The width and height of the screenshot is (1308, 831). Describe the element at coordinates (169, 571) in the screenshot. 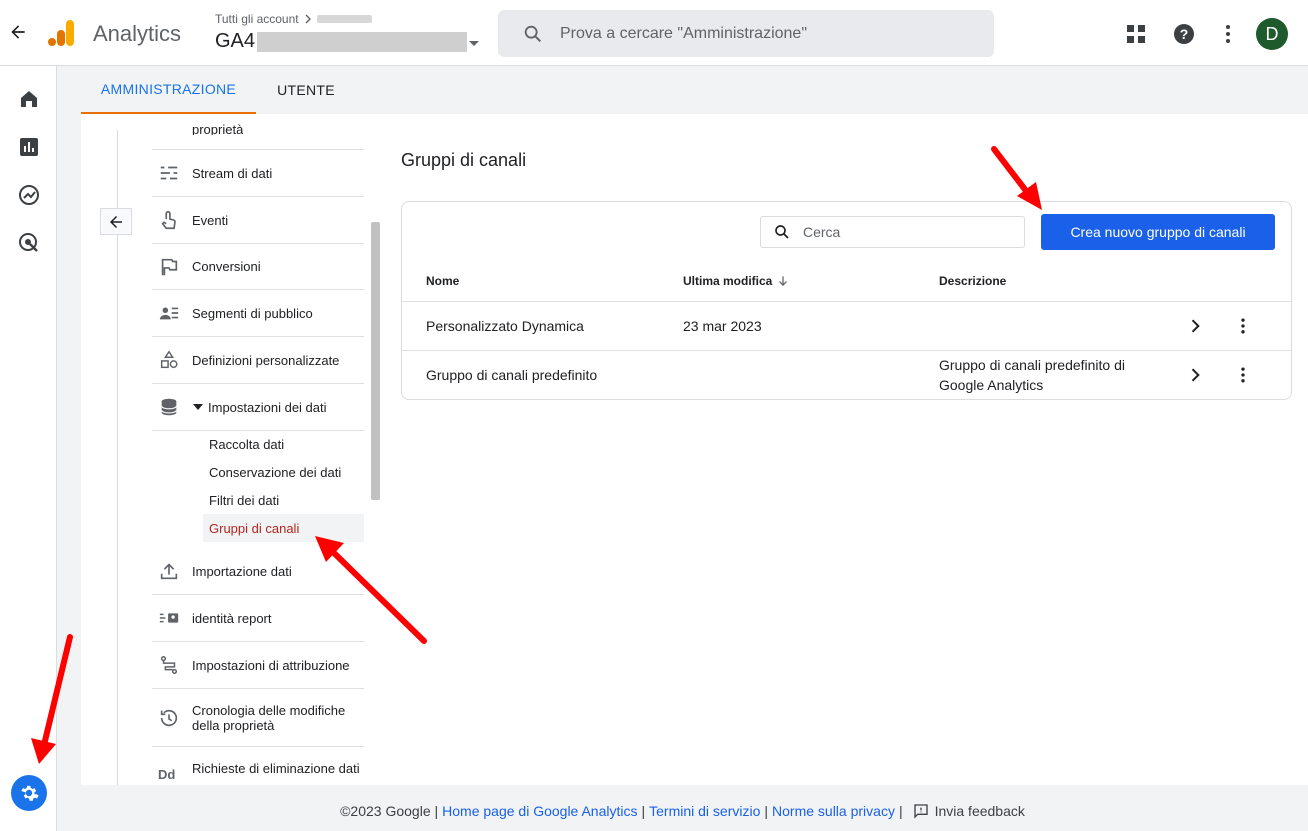

I see `upload-icon` at that location.